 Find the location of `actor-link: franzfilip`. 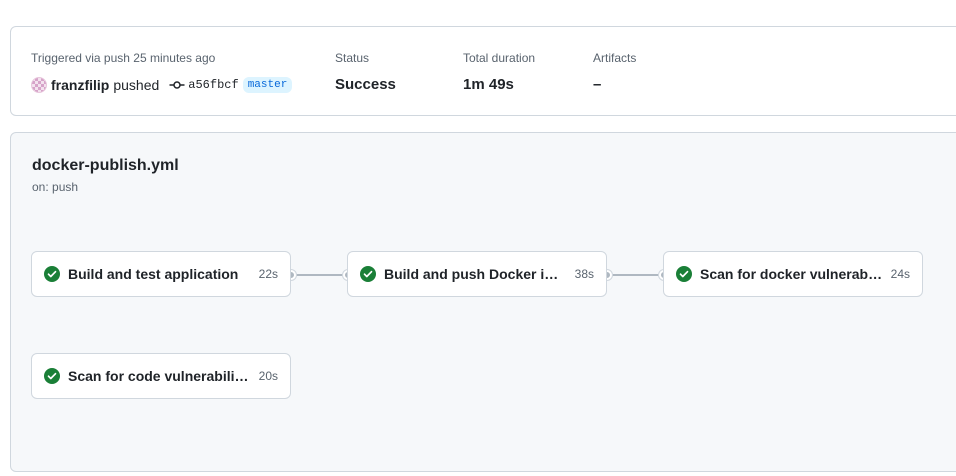

actor-link: franzfilip is located at coordinates (80, 85).